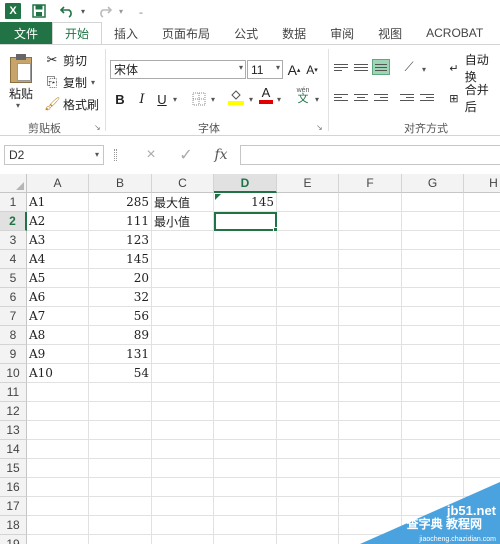 The width and height of the screenshot is (500, 544). I want to click on cell-g7, so click(433, 316).